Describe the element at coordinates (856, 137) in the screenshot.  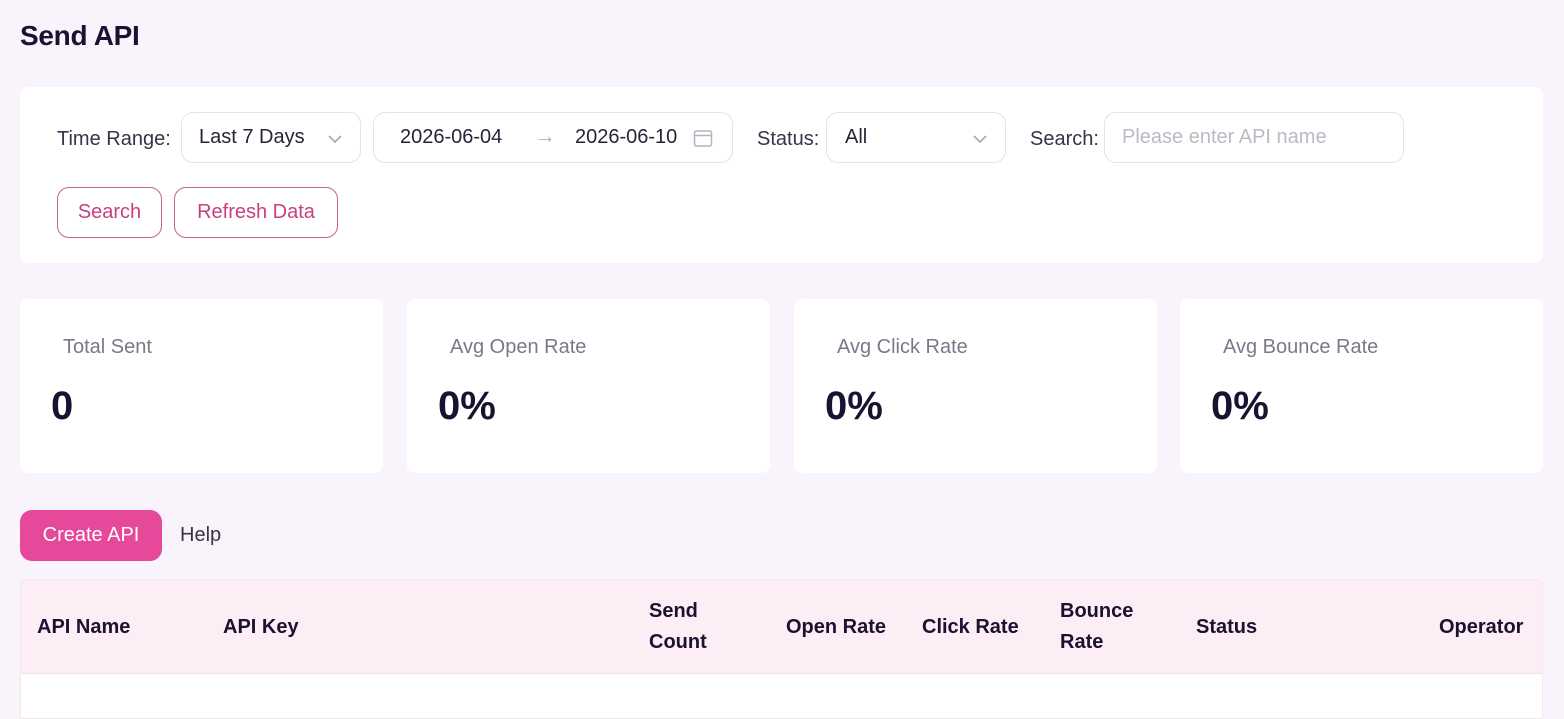
I see `status-value: All` at that location.